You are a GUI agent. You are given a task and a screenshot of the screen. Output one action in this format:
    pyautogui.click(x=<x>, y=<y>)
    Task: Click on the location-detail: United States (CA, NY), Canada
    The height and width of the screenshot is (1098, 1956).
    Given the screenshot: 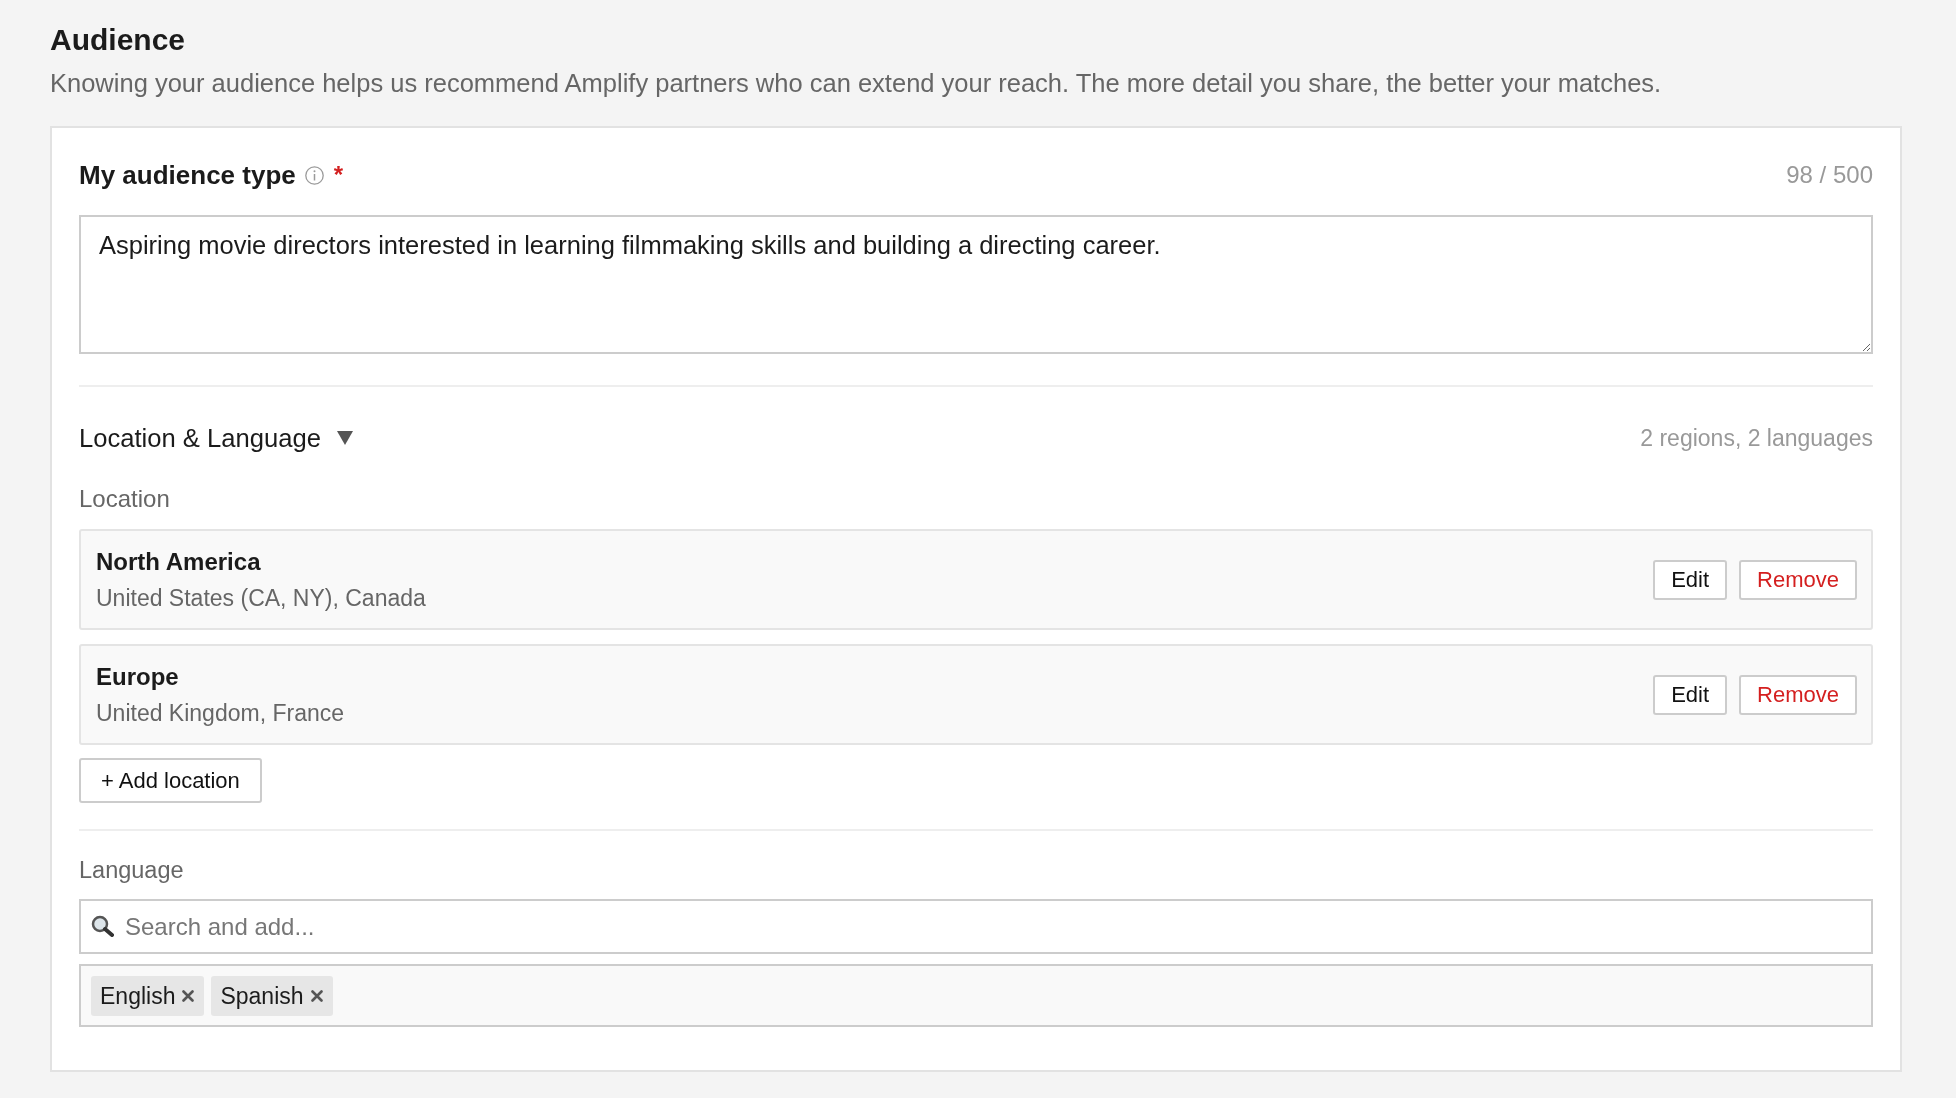 What is the action you would take?
    pyautogui.click(x=261, y=598)
    